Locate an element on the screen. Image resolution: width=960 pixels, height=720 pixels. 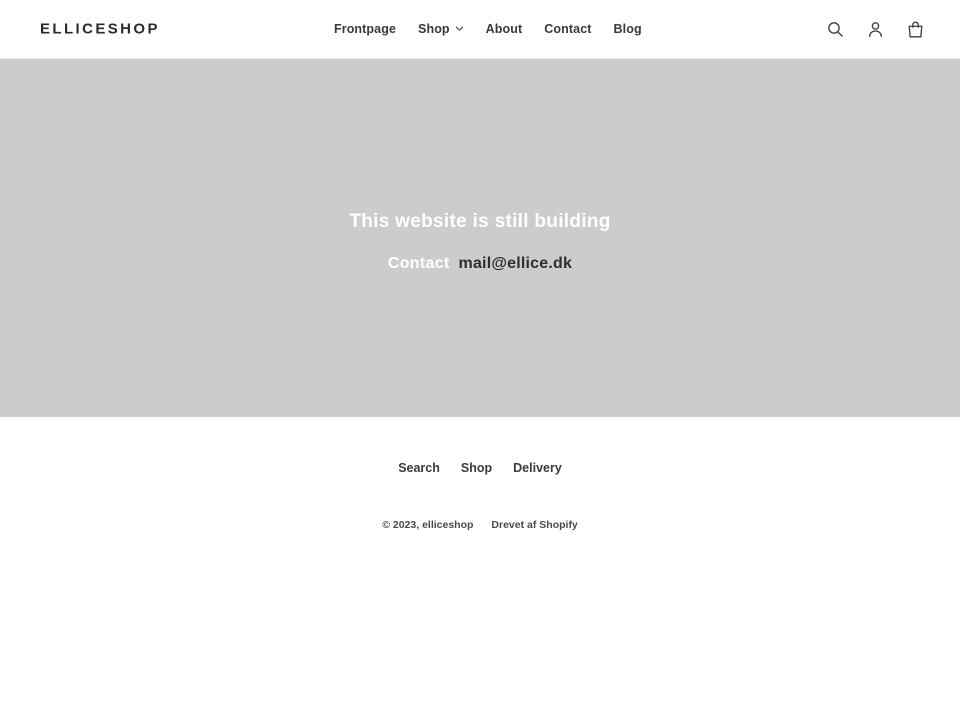
nav-item-label: About is located at coordinates (504, 29).